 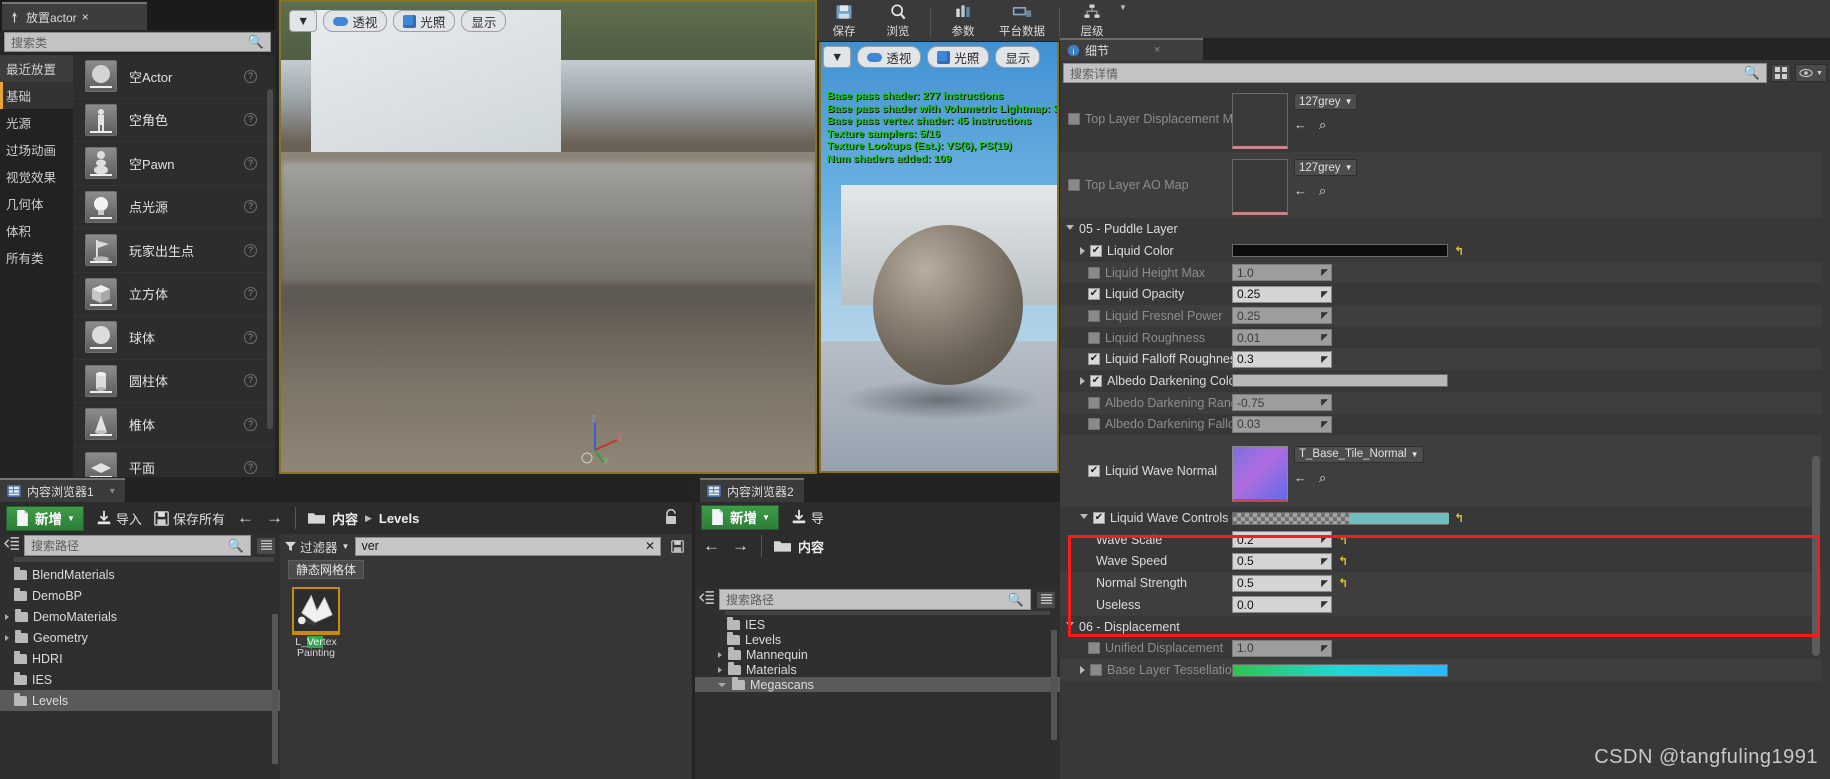 What do you see at coordinates (326, 569) in the screenshot?
I see `asset-type-tag: 静态网格体` at bounding box center [326, 569].